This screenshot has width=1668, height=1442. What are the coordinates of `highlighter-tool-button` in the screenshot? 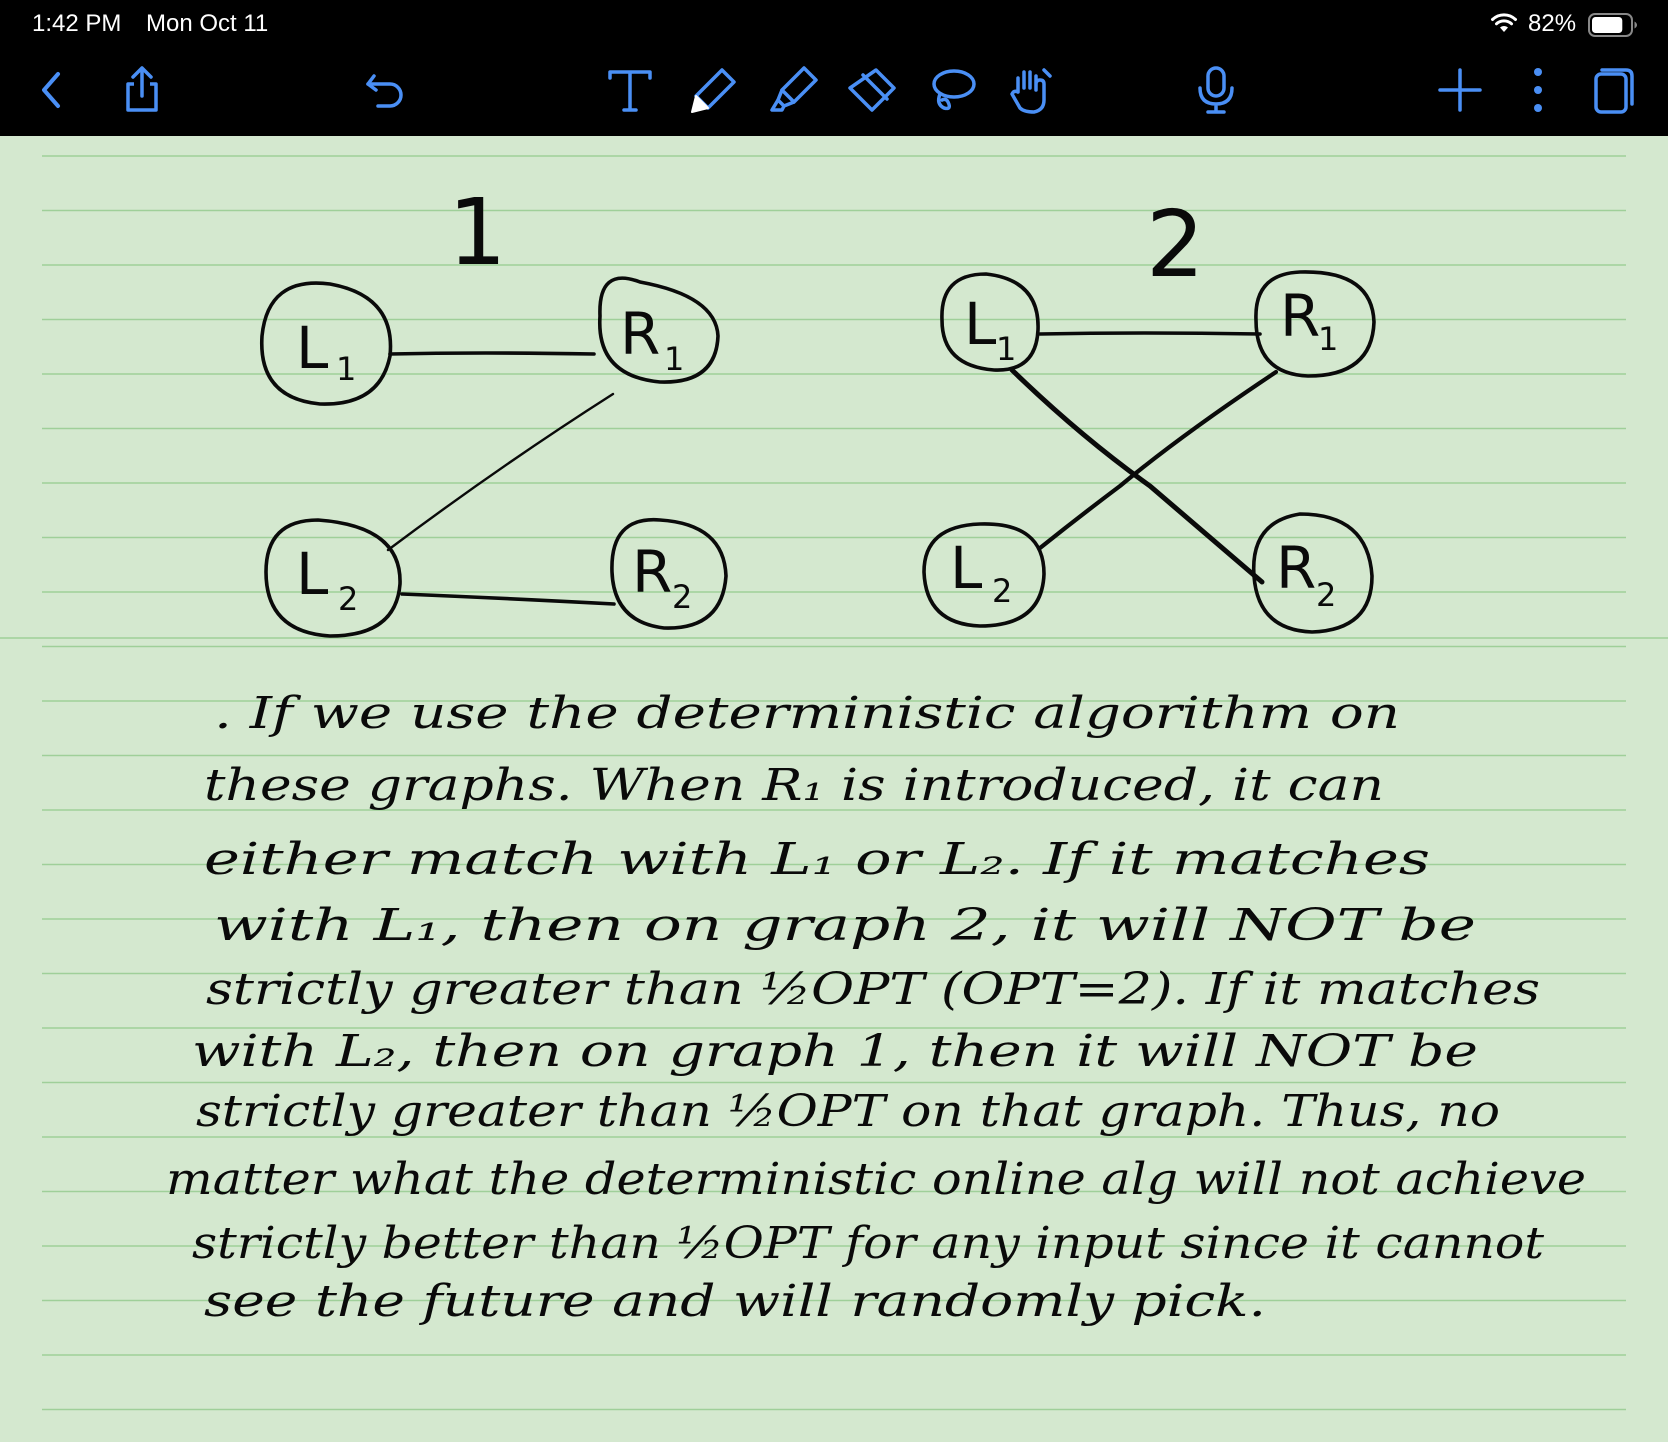 It's located at (794, 90).